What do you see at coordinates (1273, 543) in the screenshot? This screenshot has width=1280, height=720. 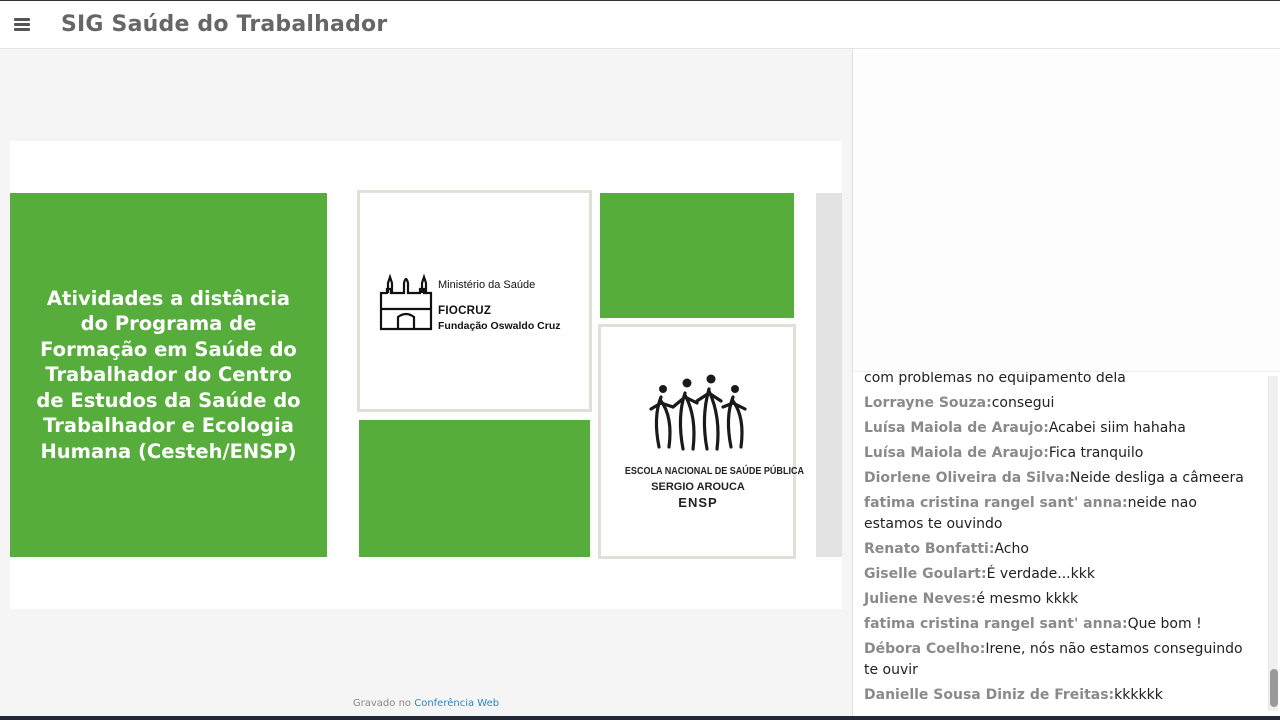 I see `chat-scrollbar` at bounding box center [1273, 543].